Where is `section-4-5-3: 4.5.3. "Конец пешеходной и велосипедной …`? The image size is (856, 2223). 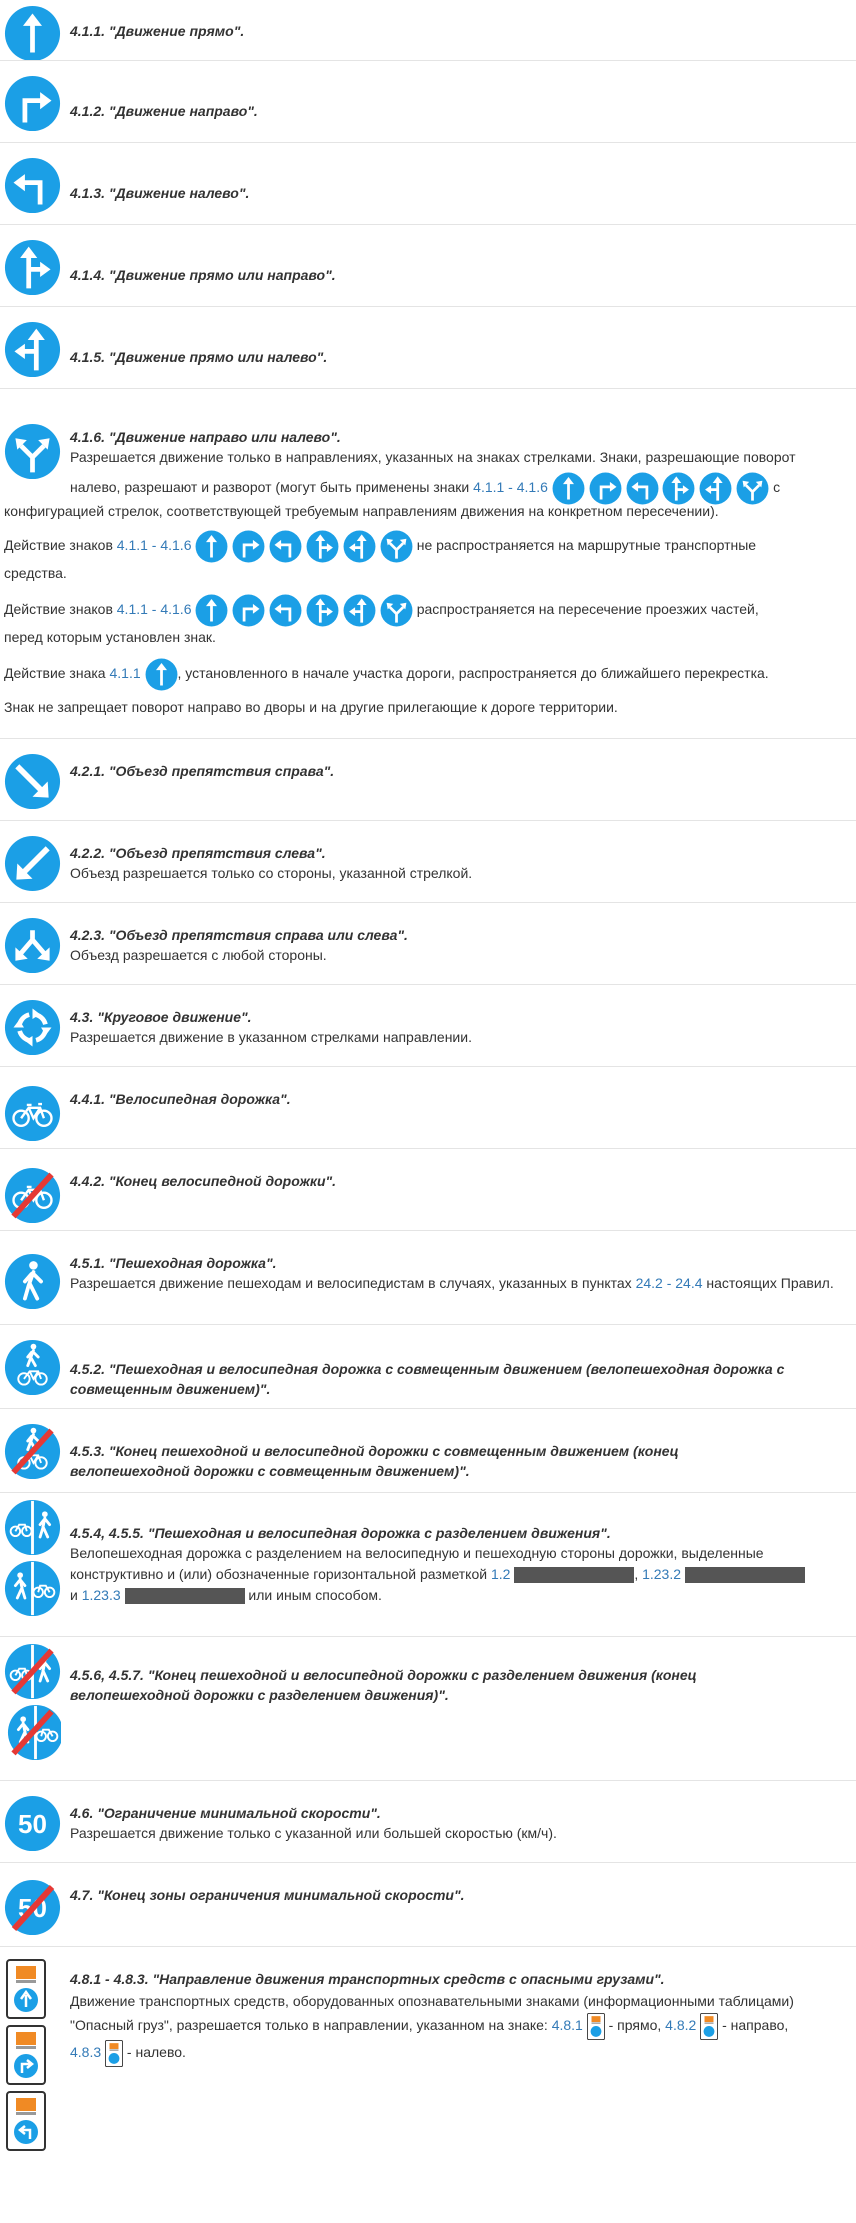 section-4-5-3: 4.5.3. "Конец пешеходной и велосипедной … is located at coordinates (428, 1449).